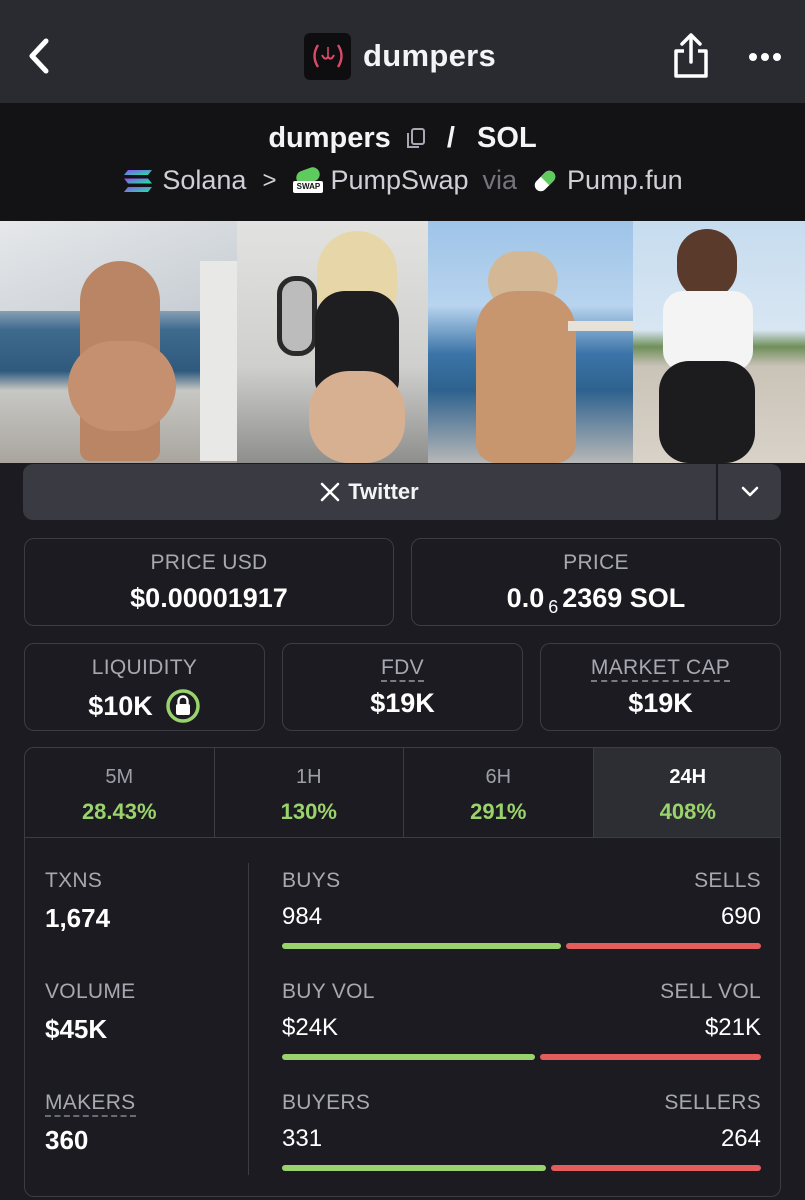  What do you see at coordinates (90, 991) in the screenshot?
I see `volume-label: VOLUME` at bounding box center [90, 991].